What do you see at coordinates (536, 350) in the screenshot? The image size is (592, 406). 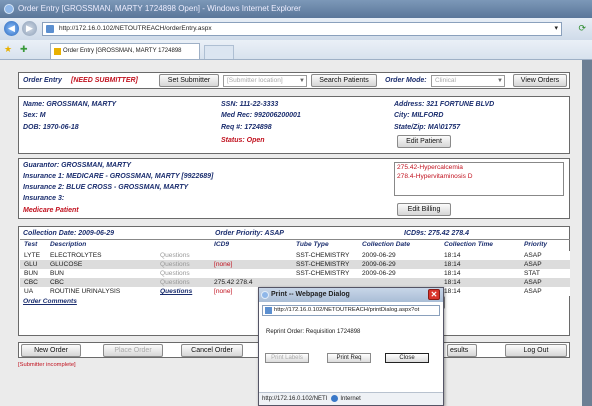 I see `log-out-button: Log Out` at bounding box center [536, 350].